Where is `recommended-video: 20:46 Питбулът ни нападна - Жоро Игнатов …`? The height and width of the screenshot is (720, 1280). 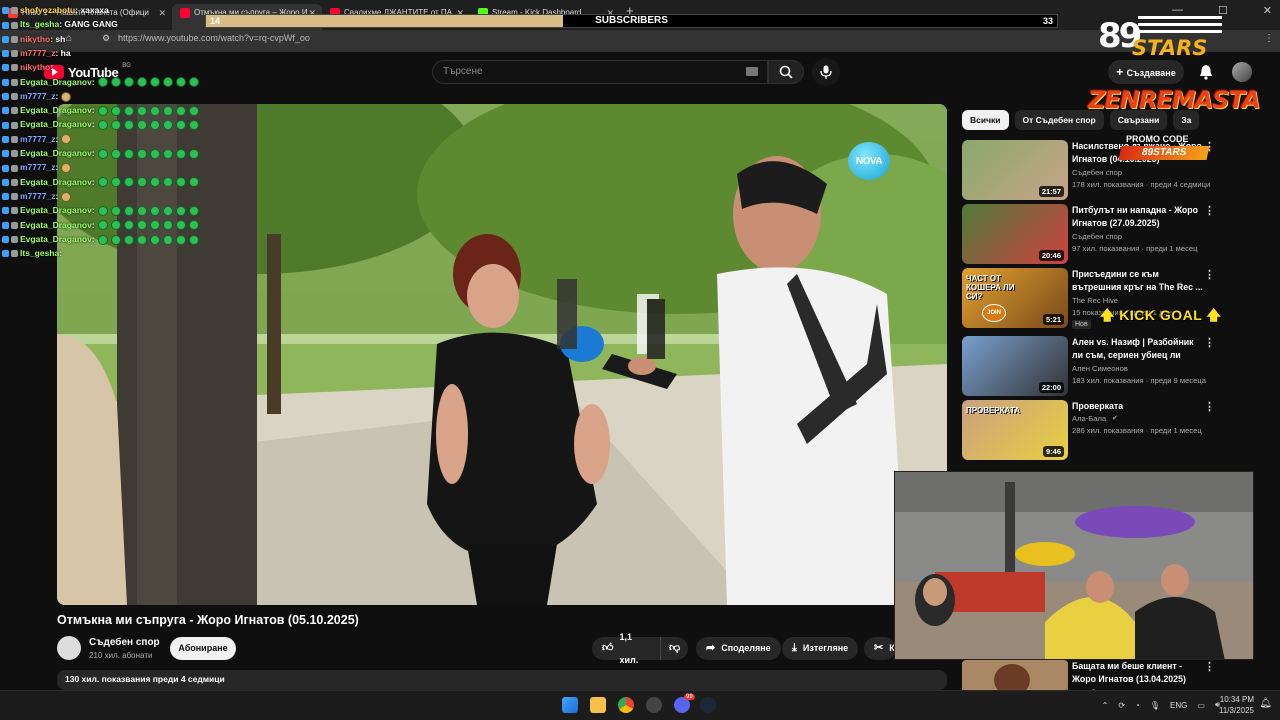 recommended-video: 20:46 Питбулът ни нападна - Жоро Игнатов … is located at coordinates (1112, 234).